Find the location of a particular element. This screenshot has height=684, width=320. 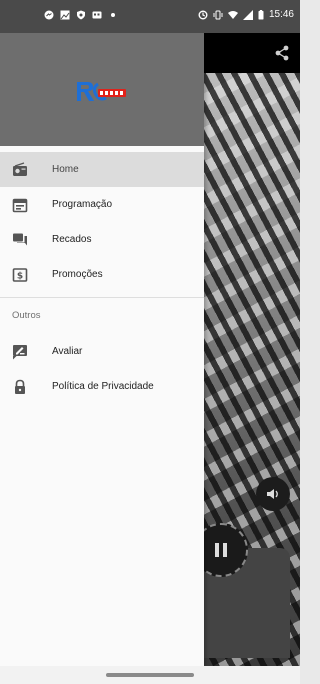

vibrate-icon is located at coordinates (218, 14).